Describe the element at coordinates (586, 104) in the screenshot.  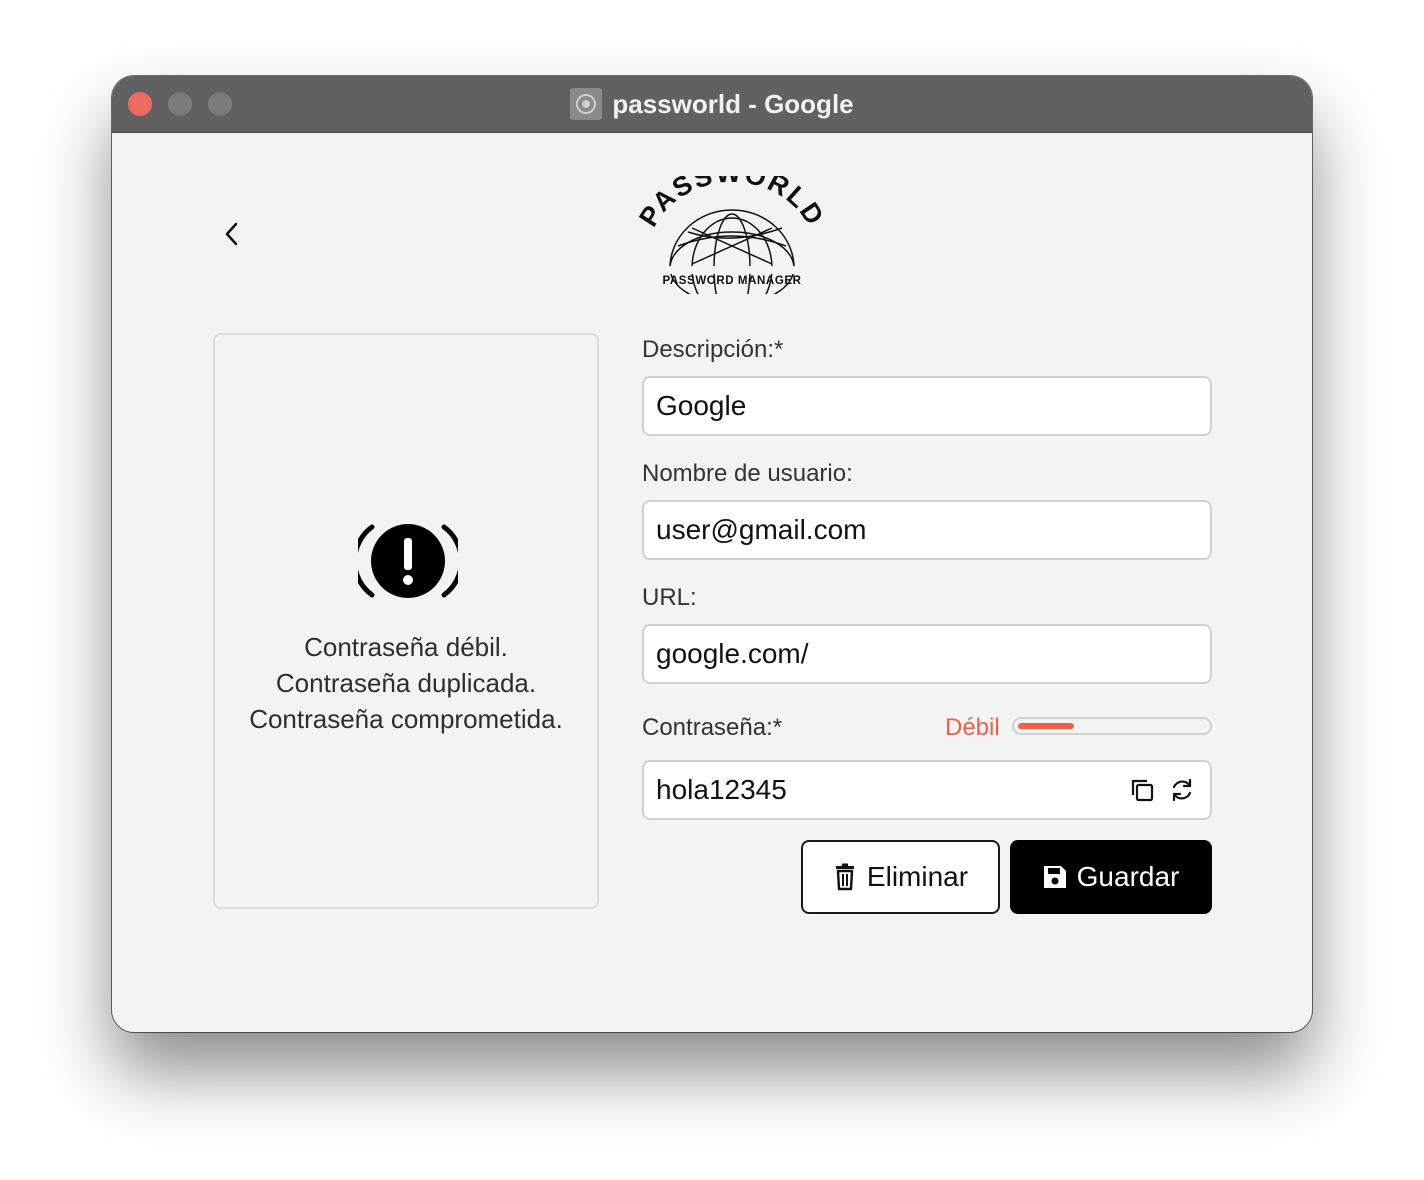
I see `app-icon` at that location.